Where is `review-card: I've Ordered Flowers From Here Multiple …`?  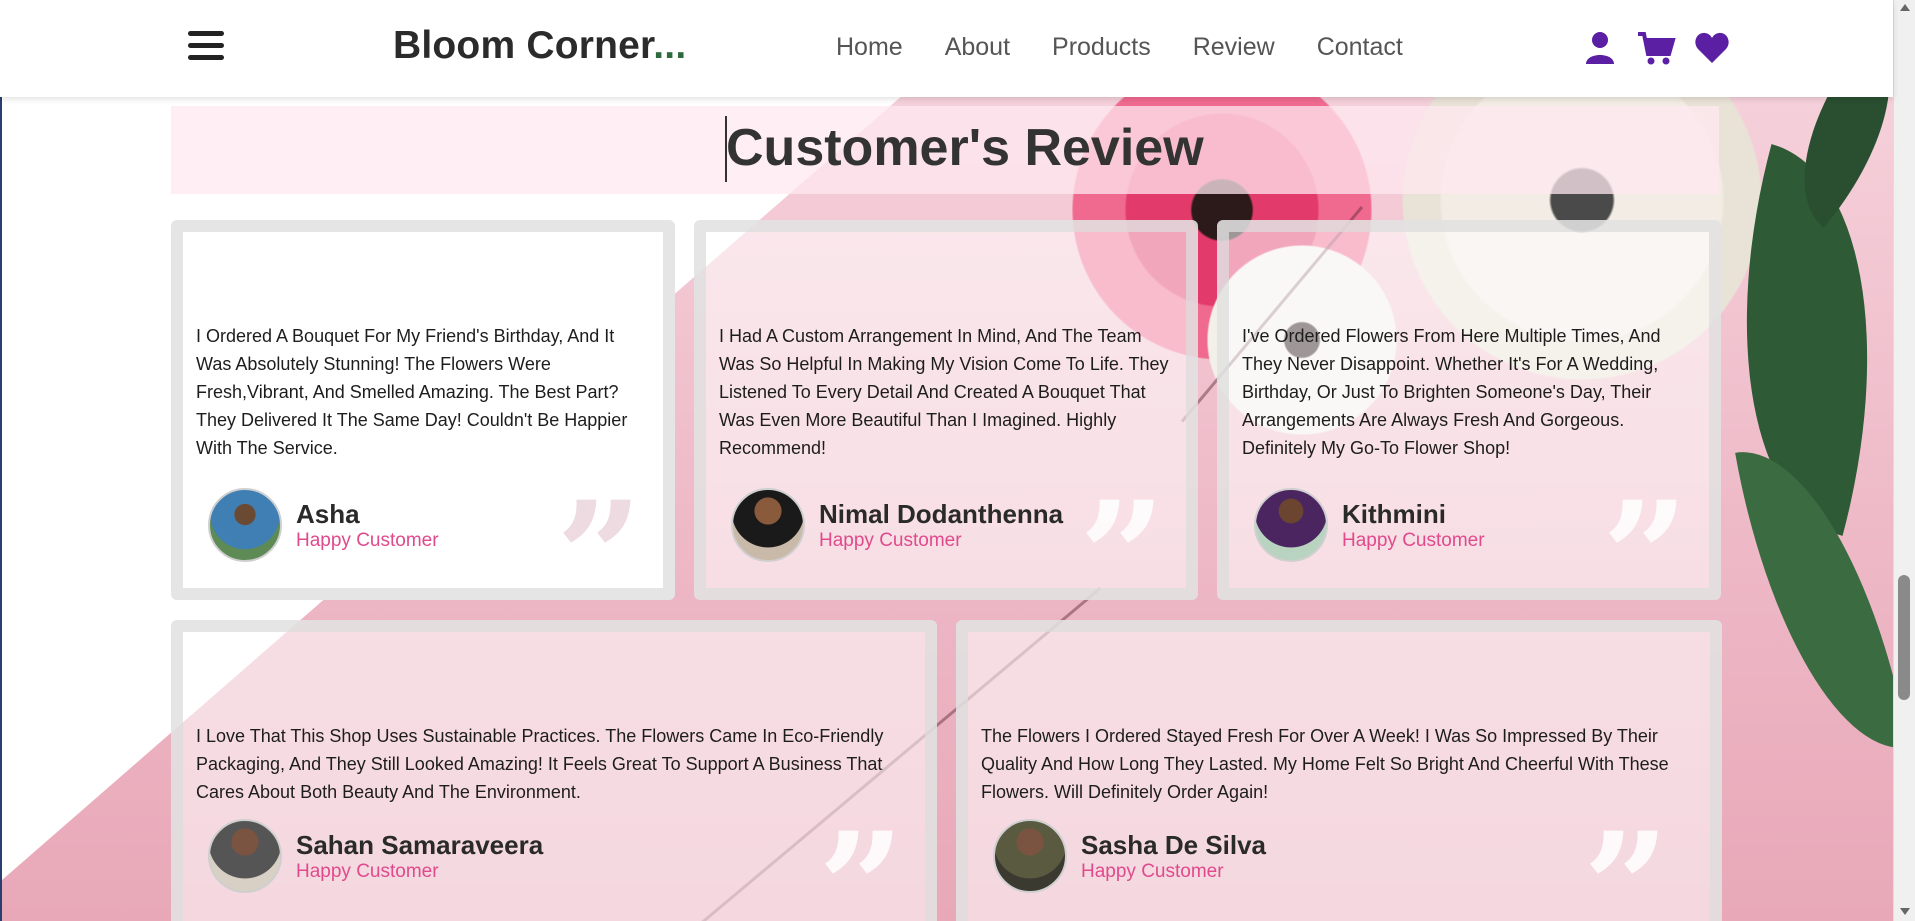
review-card: I've Ordered Flowers From Here Multiple … is located at coordinates (1469, 426).